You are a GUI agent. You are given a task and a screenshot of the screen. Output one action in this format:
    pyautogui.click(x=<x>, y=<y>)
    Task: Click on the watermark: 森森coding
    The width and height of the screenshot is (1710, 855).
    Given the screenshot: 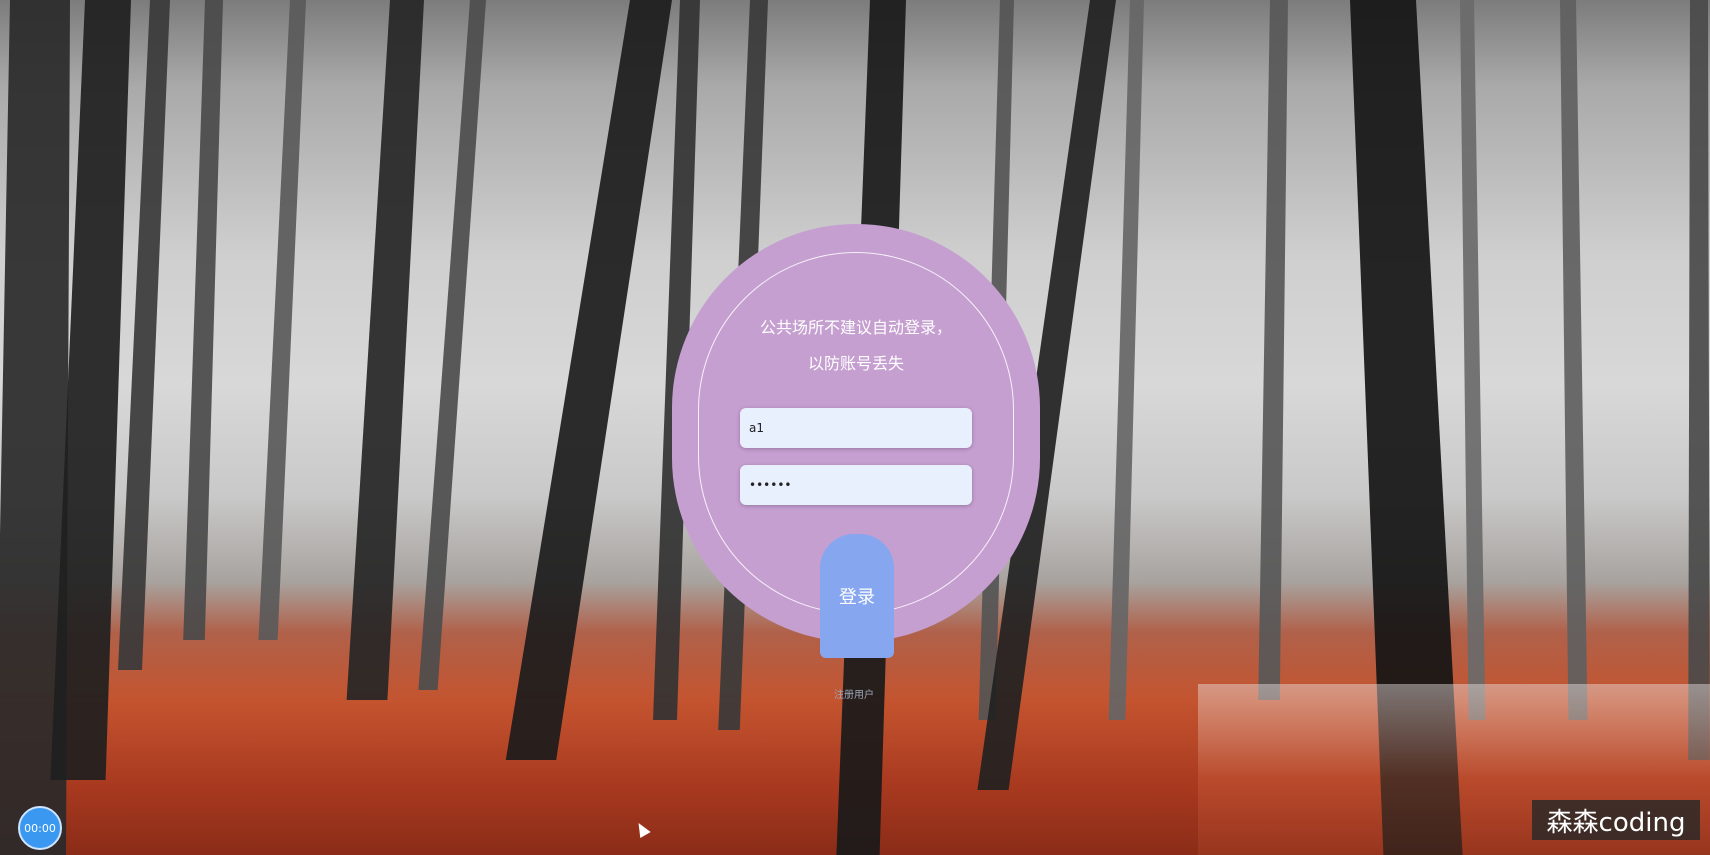 What is the action you would take?
    pyautogui.click(x=1616, y=820)
    